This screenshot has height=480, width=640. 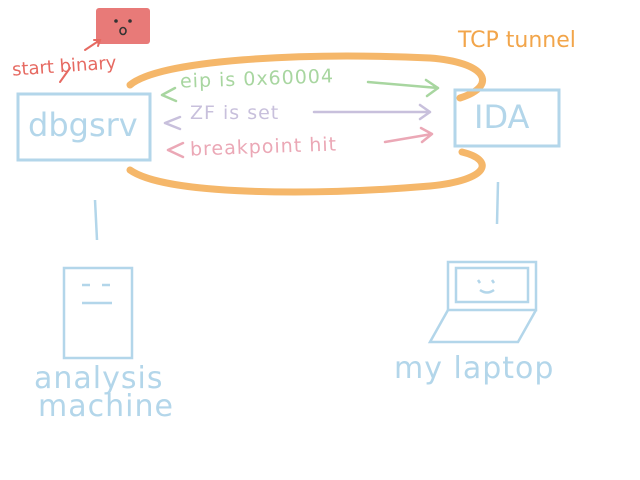 I want to click on my-laptop-label: my laptop, so click(x=474, y=368).